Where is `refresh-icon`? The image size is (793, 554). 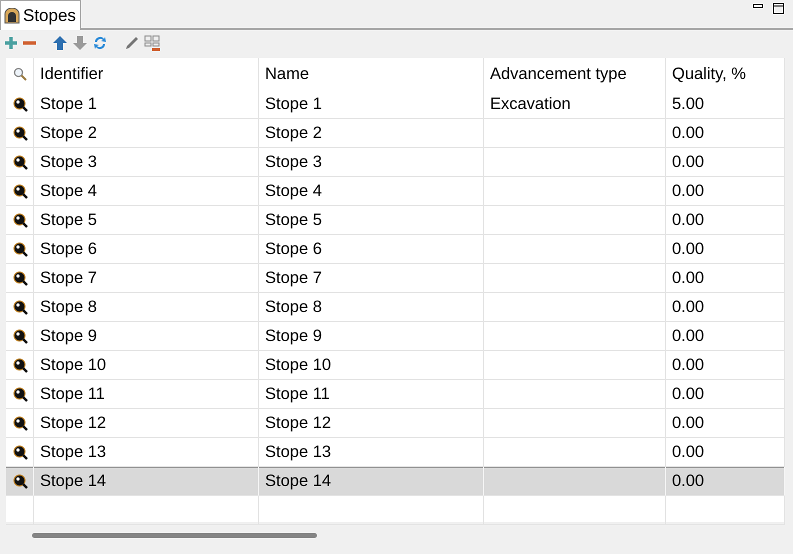
refresh-icon is located at coordinates (100, 43).